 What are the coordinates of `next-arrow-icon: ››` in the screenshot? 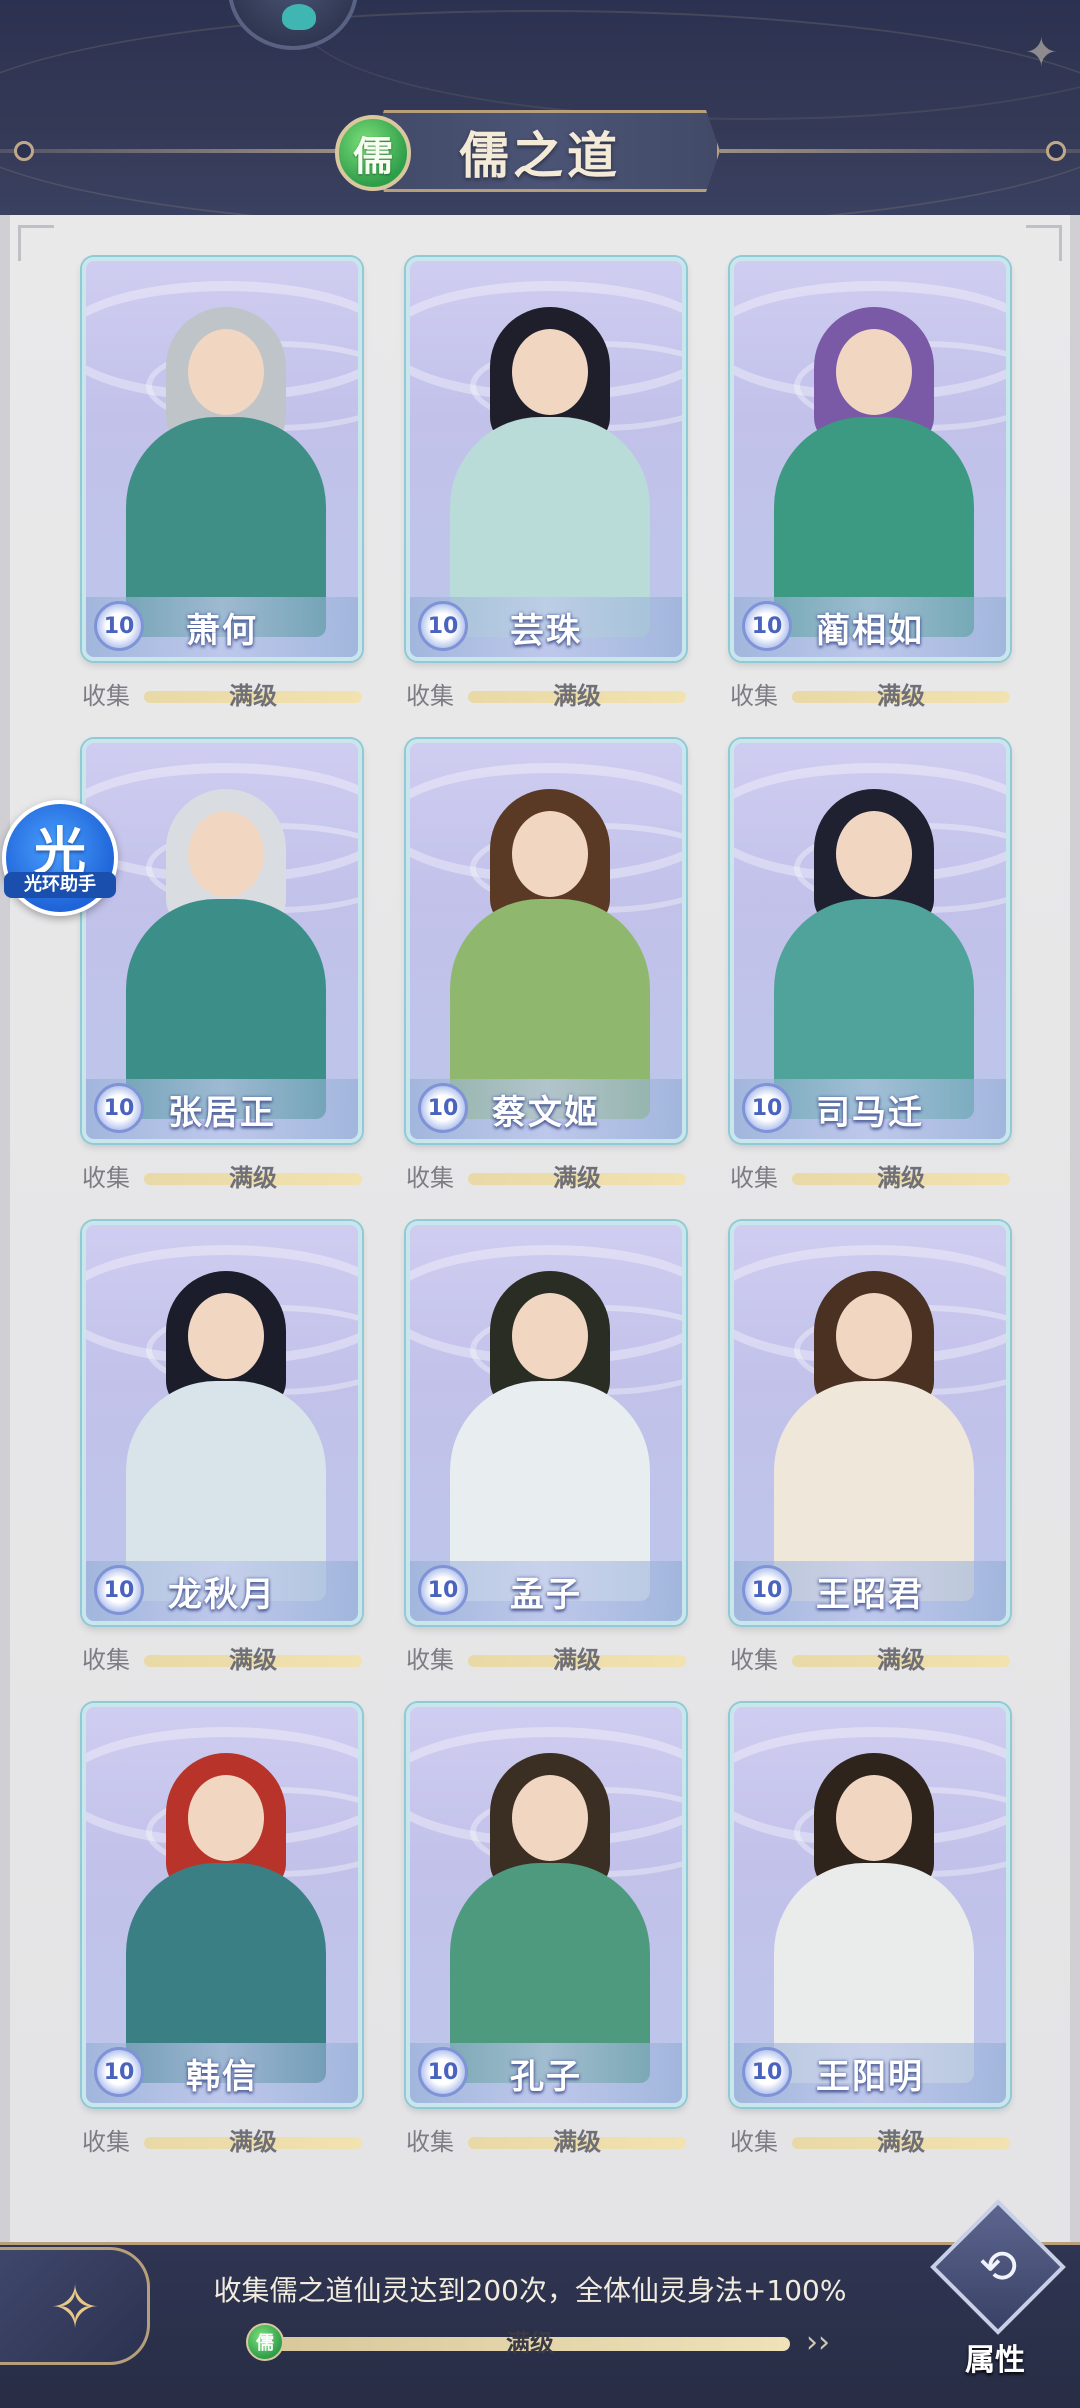 It's located at (818, 2343).